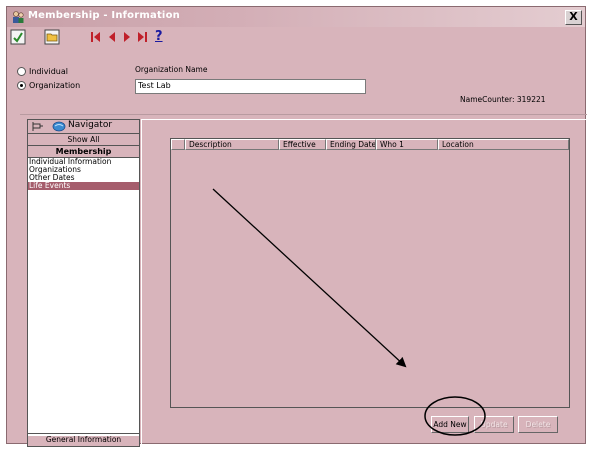 The height and width of the screenshot is (449, 592). What do you see at coordinates (573, 17) in the screenshot?
I see `close-button: X` at bounding box center [573, 17].